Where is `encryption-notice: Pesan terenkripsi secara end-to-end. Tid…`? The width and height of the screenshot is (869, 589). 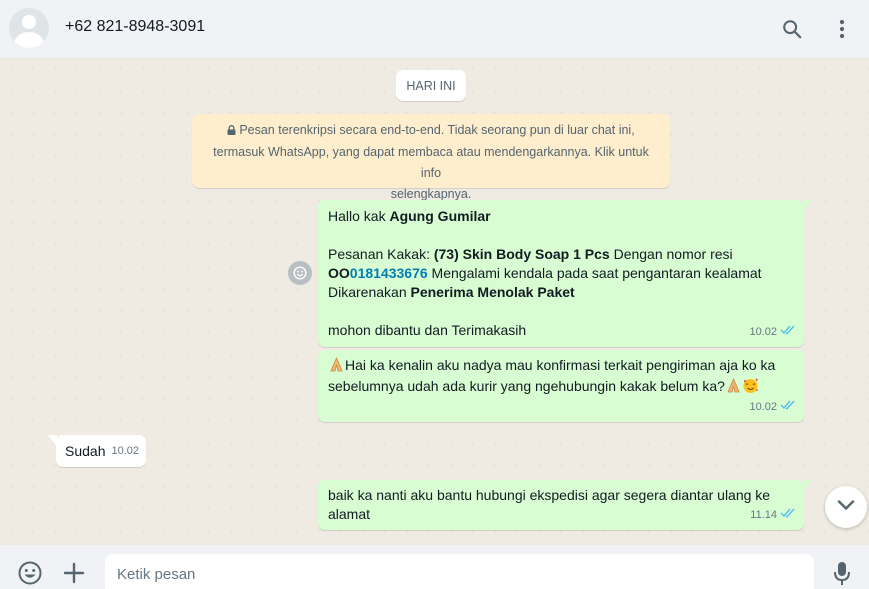
encryption-notice: Pesan terenkripsi secara end-to-end. Tid… is located at coordinates (431, 157).